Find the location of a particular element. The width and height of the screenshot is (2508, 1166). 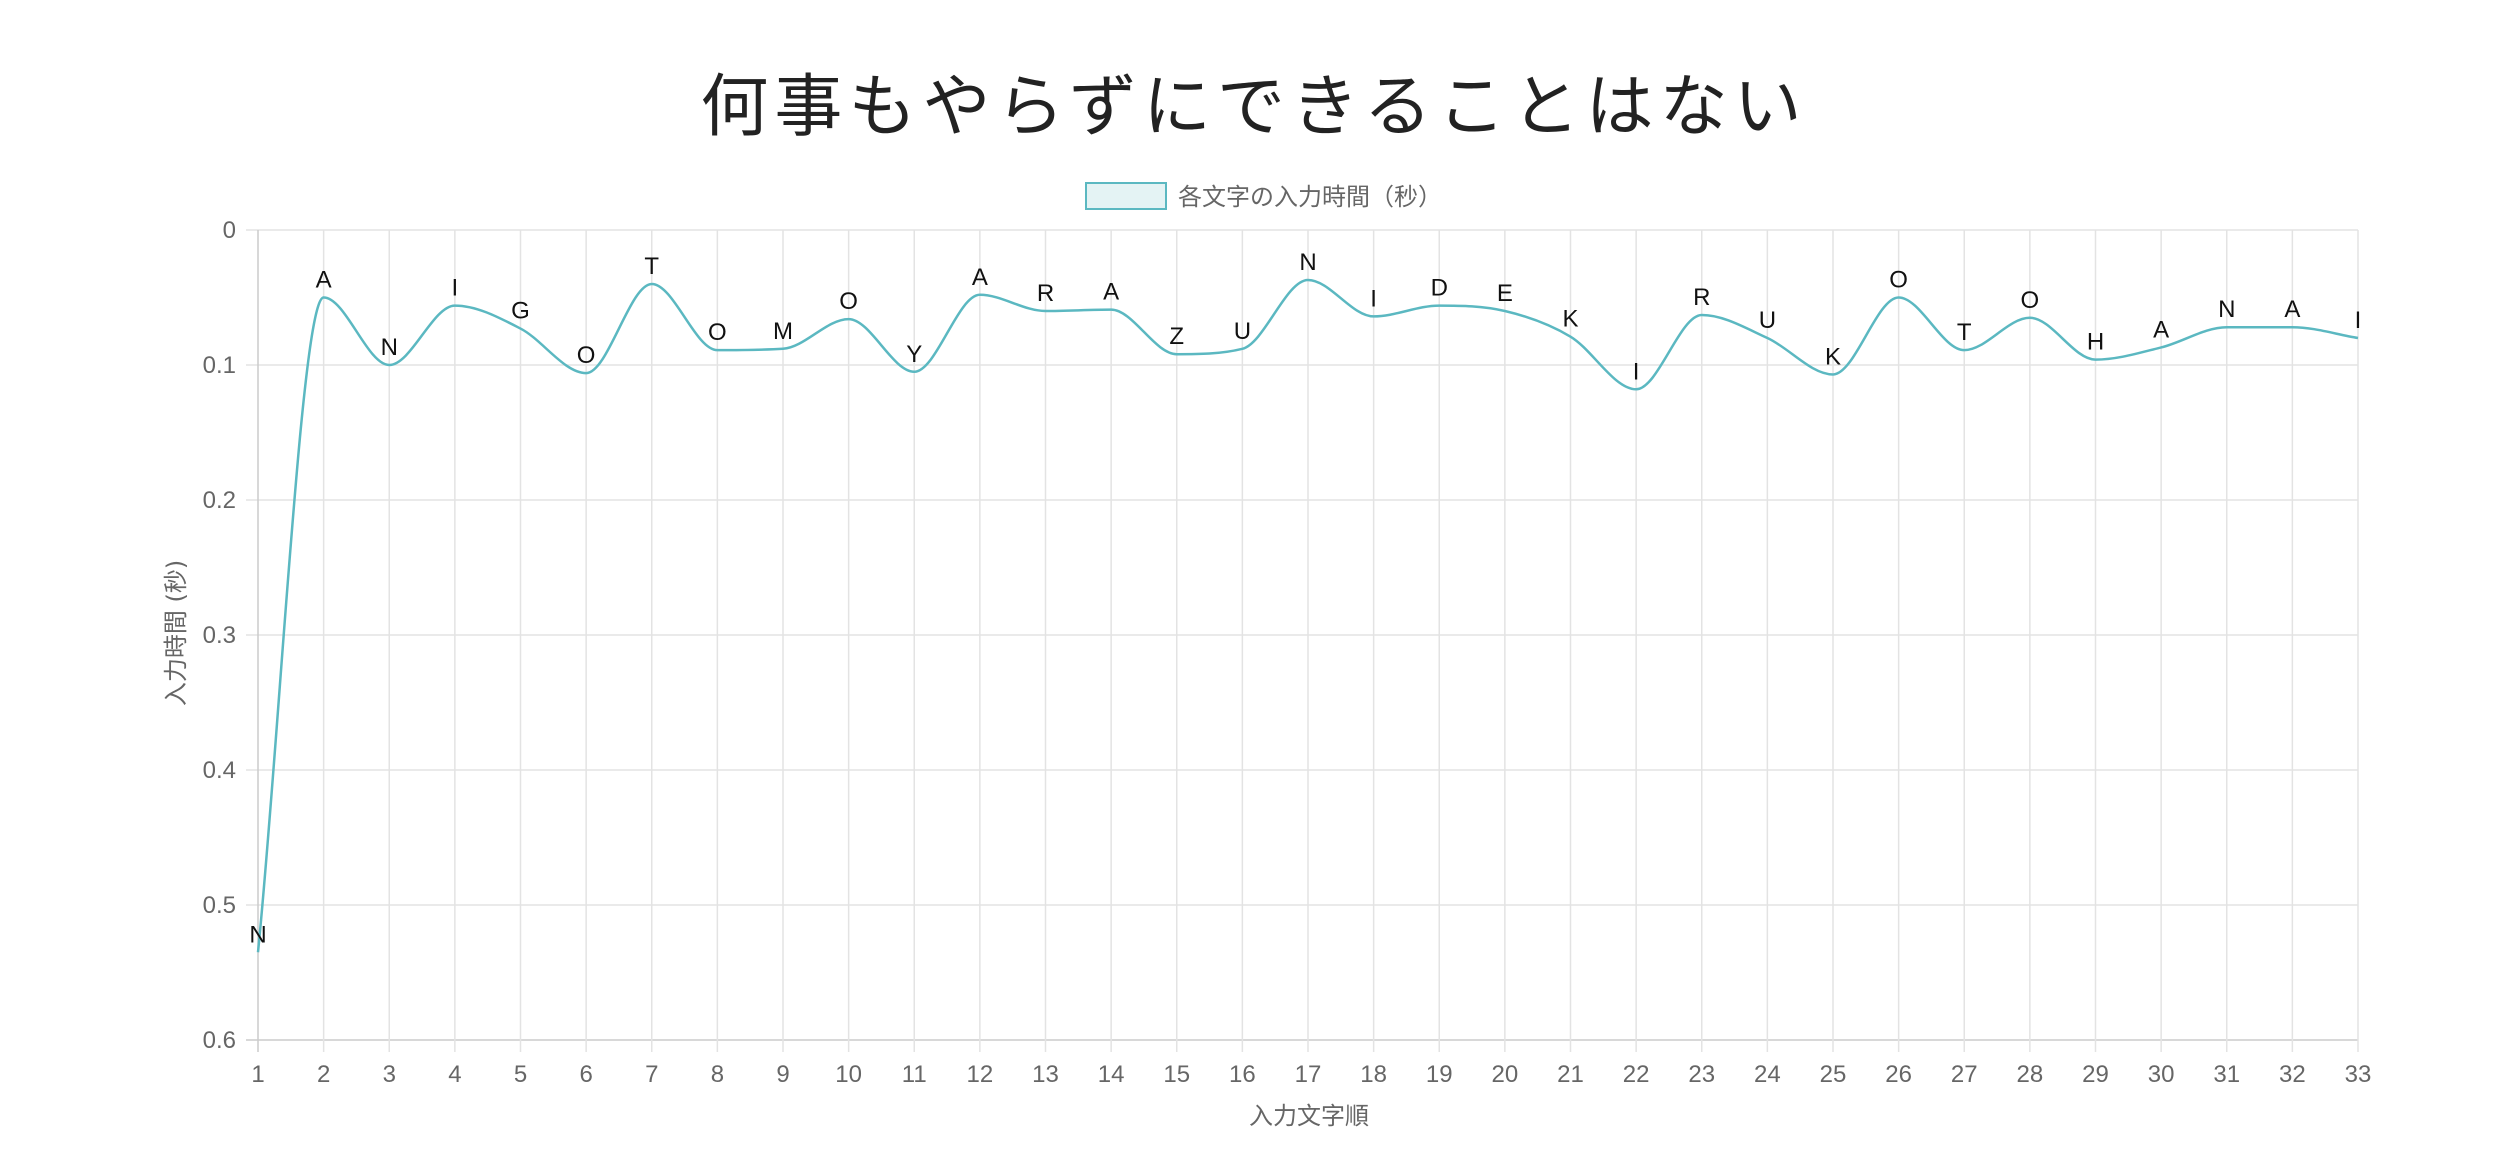

x-tick-label: 18 is located at coordinates (1373, 1074).